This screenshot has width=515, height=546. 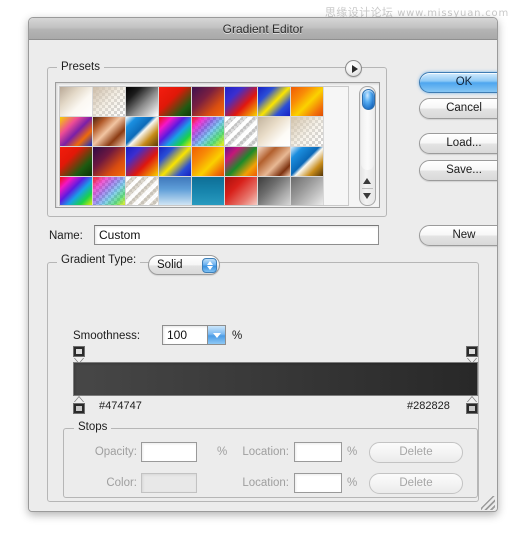 What do you see at coordinates (352, 452) in the screenshot?
I see `opacity-location-unit: %` at bounding box center [352, 452].